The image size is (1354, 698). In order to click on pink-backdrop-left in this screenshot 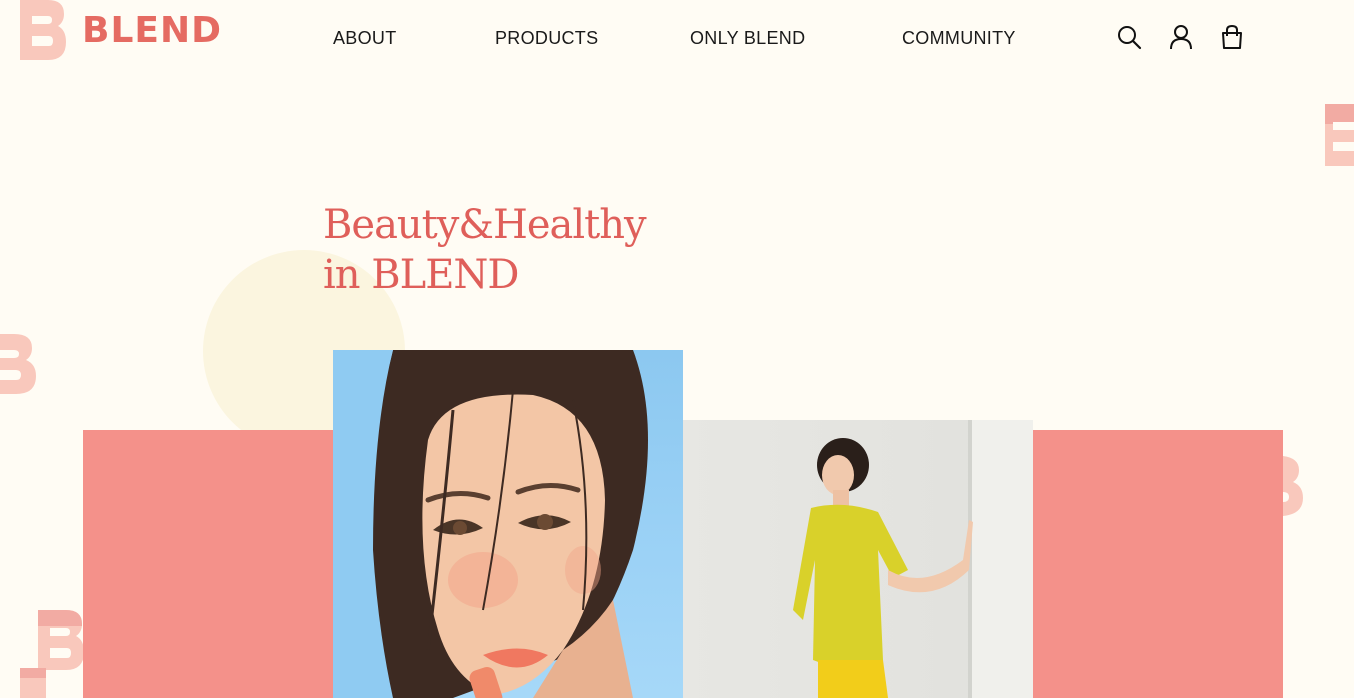, I will do `click(208, 564)`.